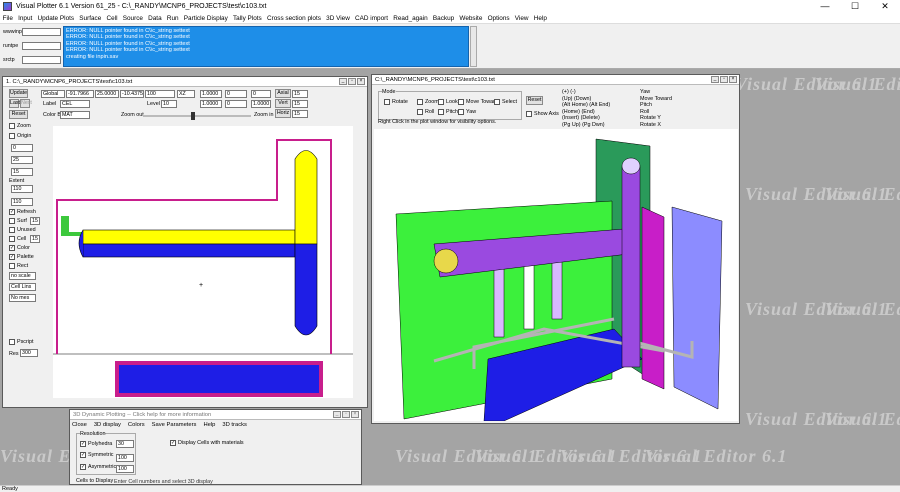 Image resolution: width=900 pixels, height=492 pixels. I want to click on show-axis-checkbox, so click(529, 114).